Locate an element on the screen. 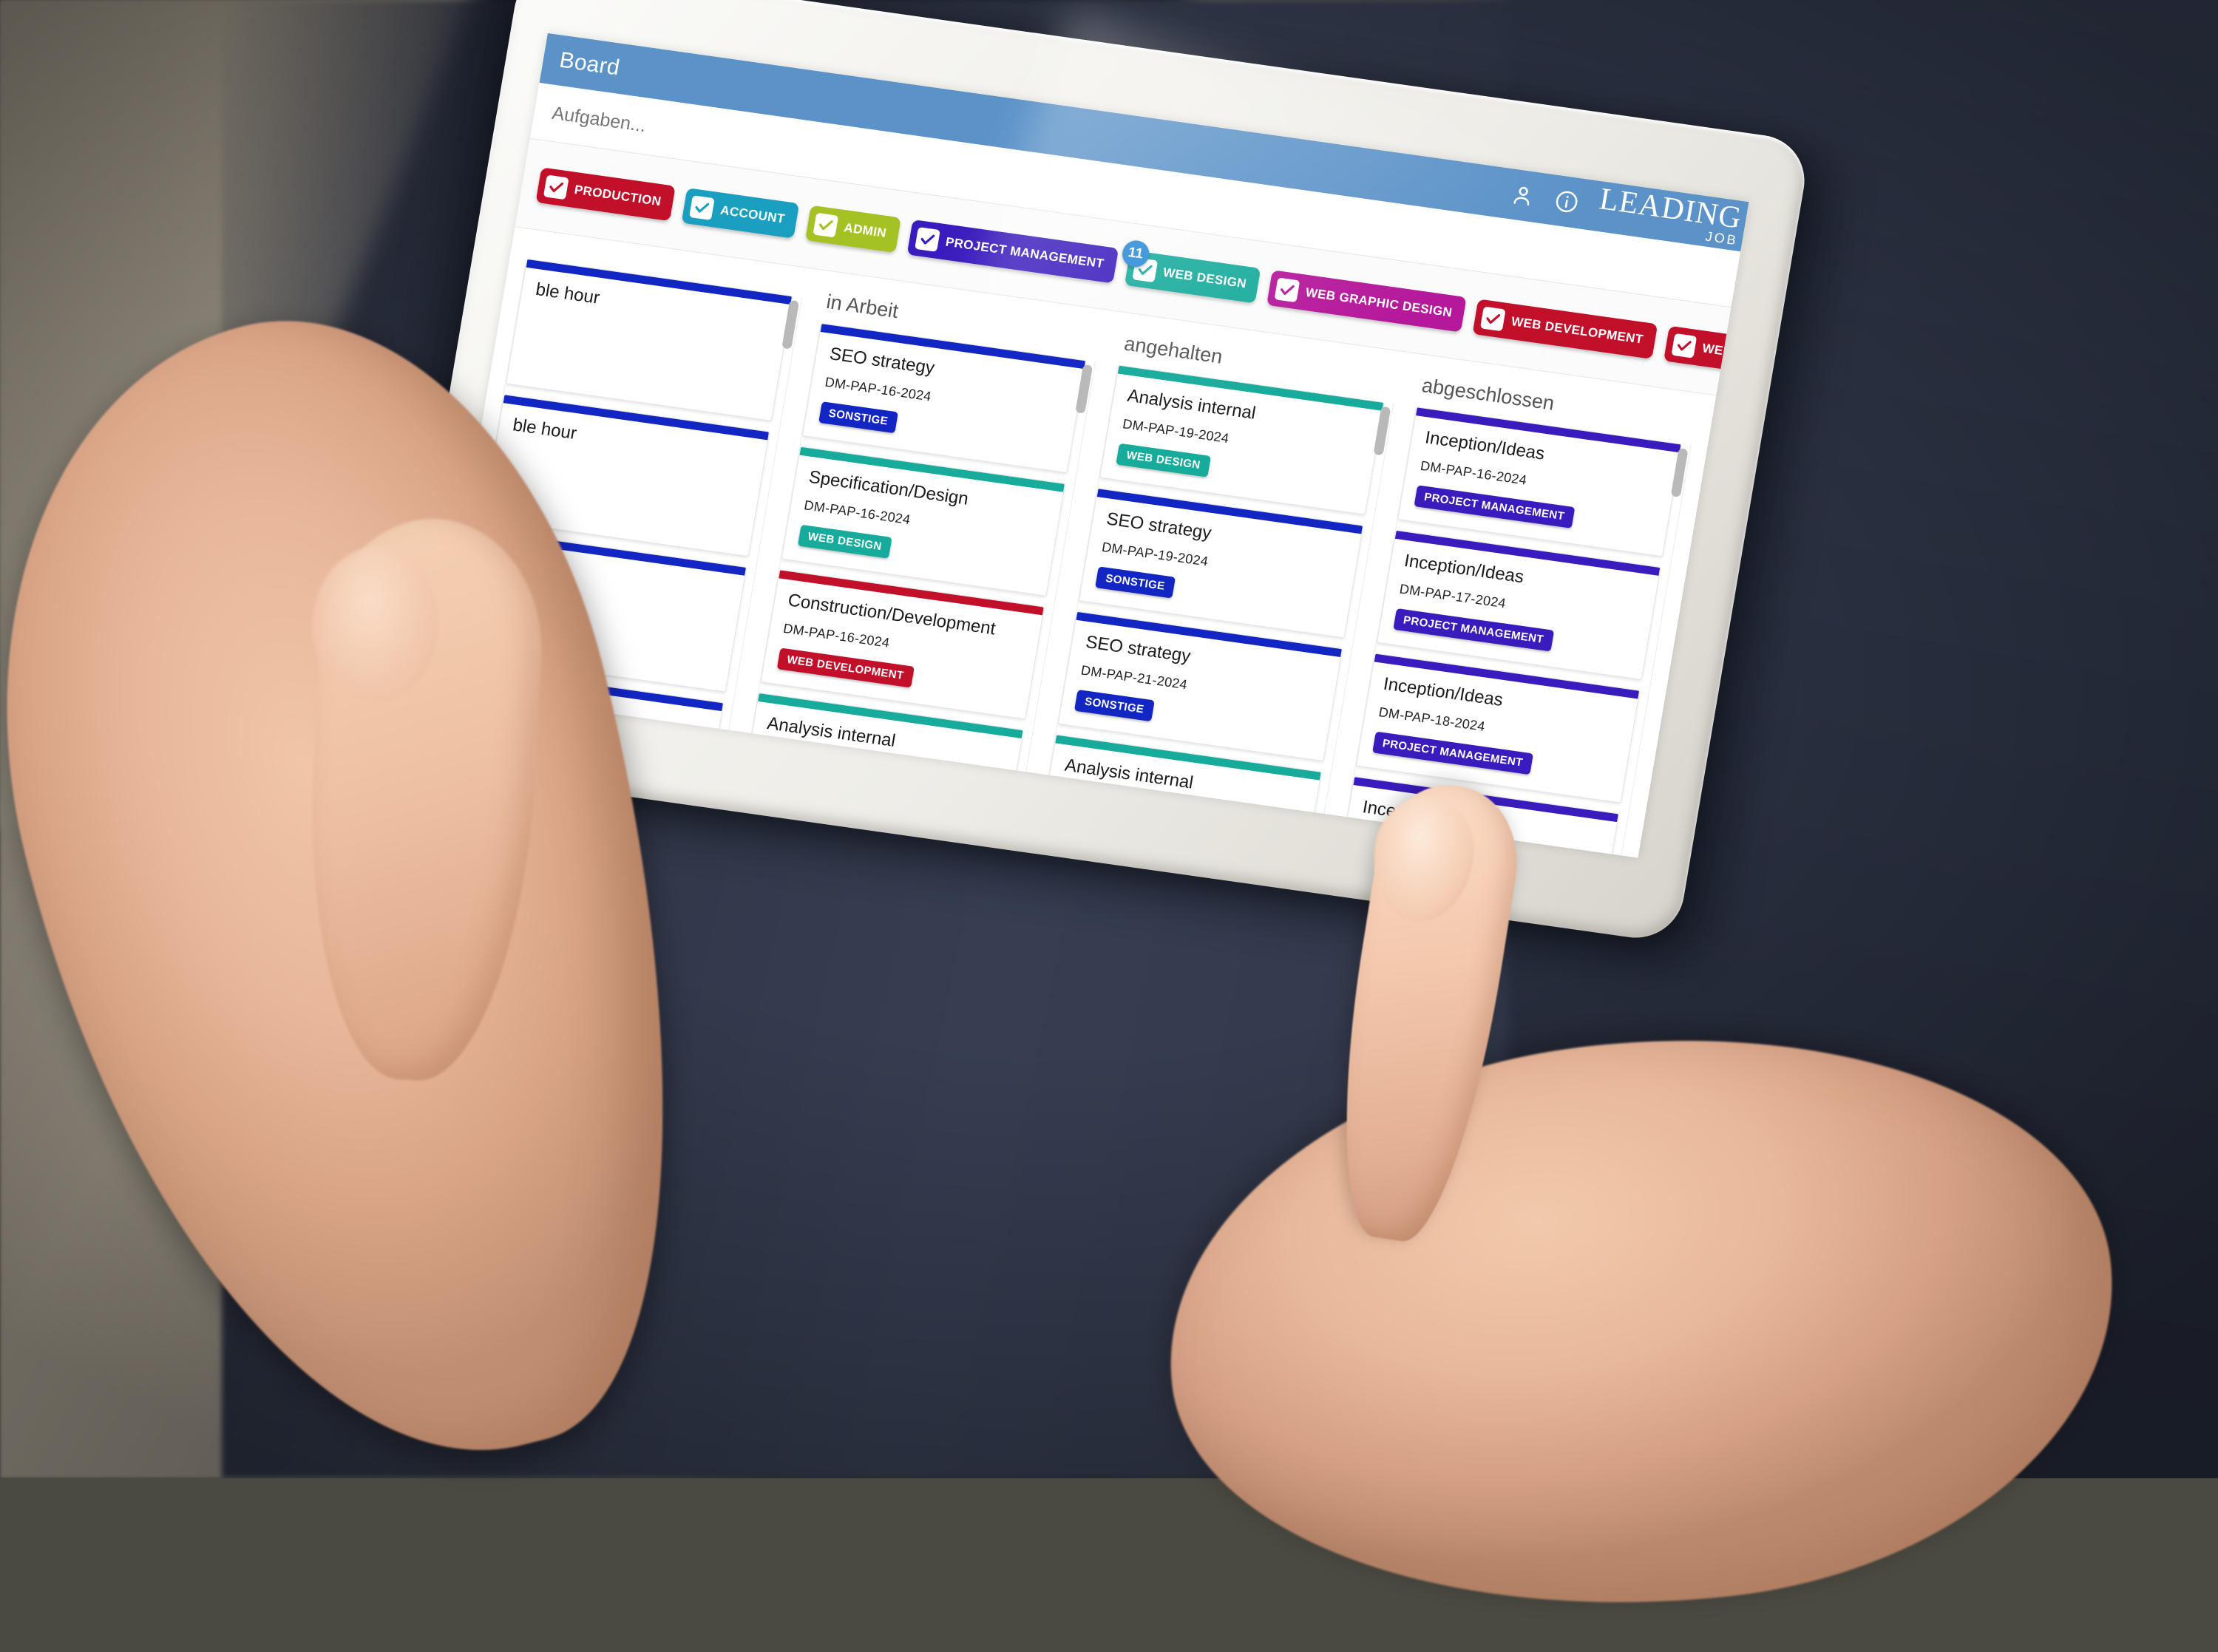  filter-chip: ADMIN is located at coordinates (853, 230).